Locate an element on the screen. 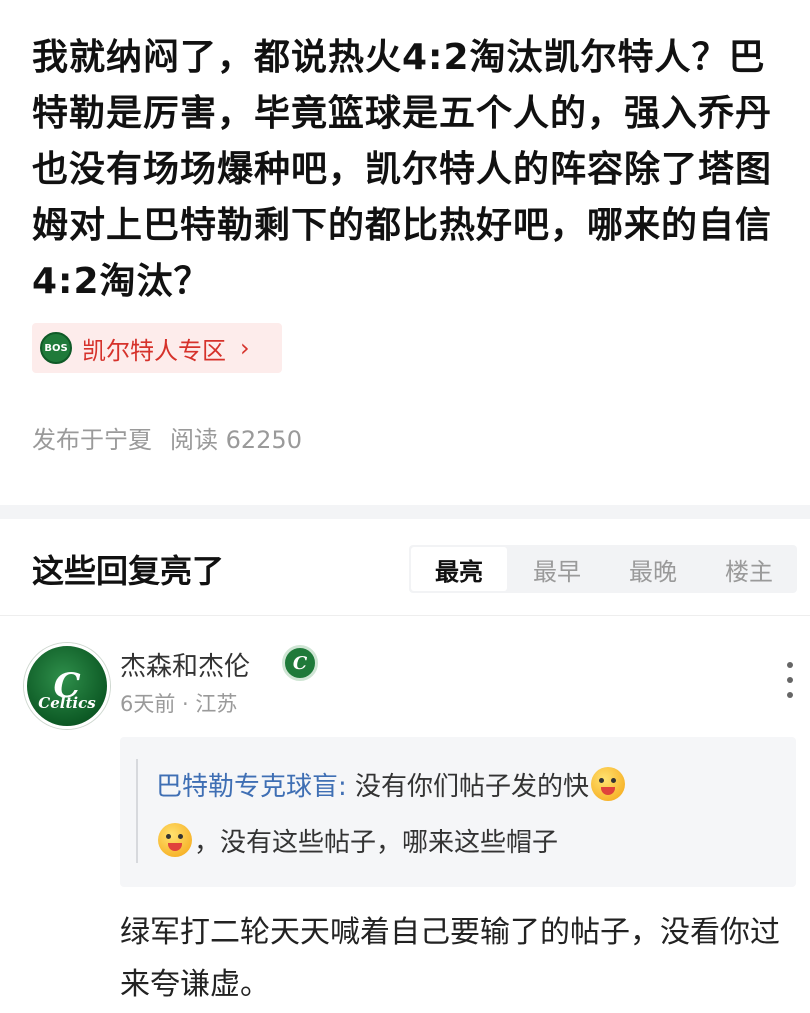 The image size is (810, 1013). replies-section-title: 这些回复亮了 is located at coordinates (128, 571).